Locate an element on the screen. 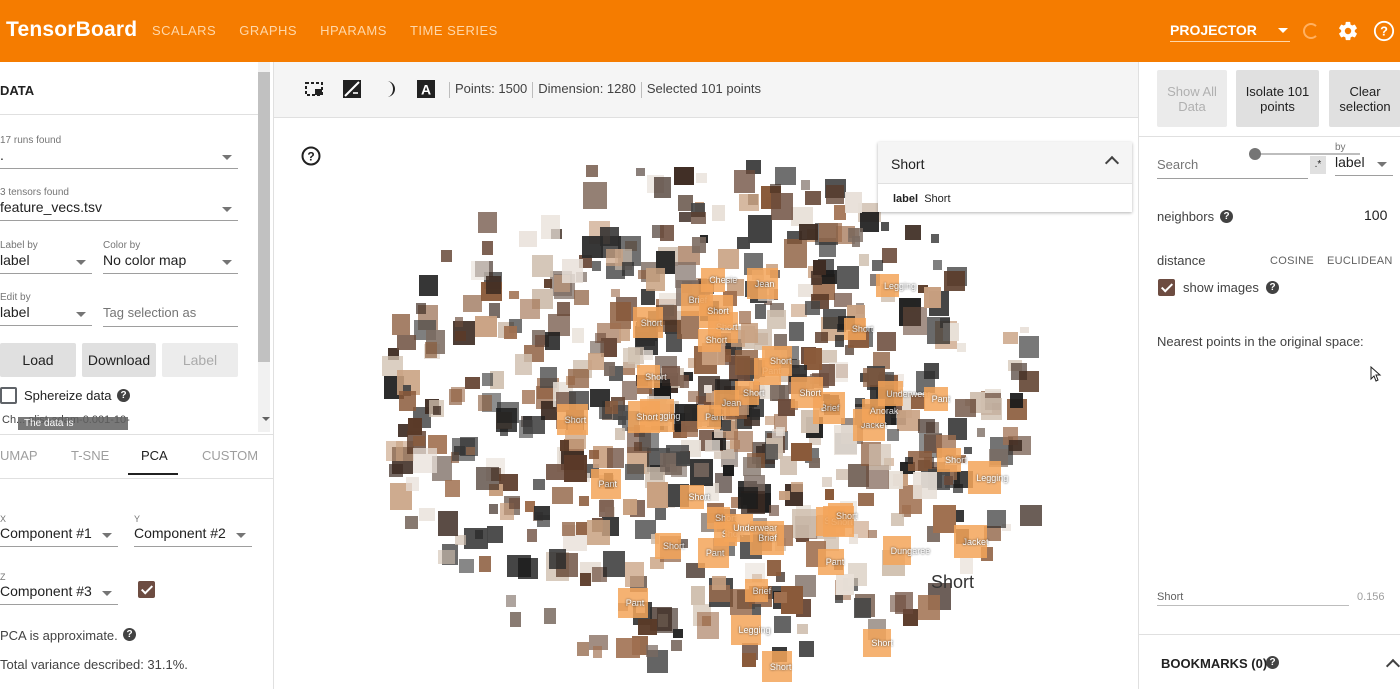 The image size is (1400, 689). load-button: Load is located at coordinates (38, 360).